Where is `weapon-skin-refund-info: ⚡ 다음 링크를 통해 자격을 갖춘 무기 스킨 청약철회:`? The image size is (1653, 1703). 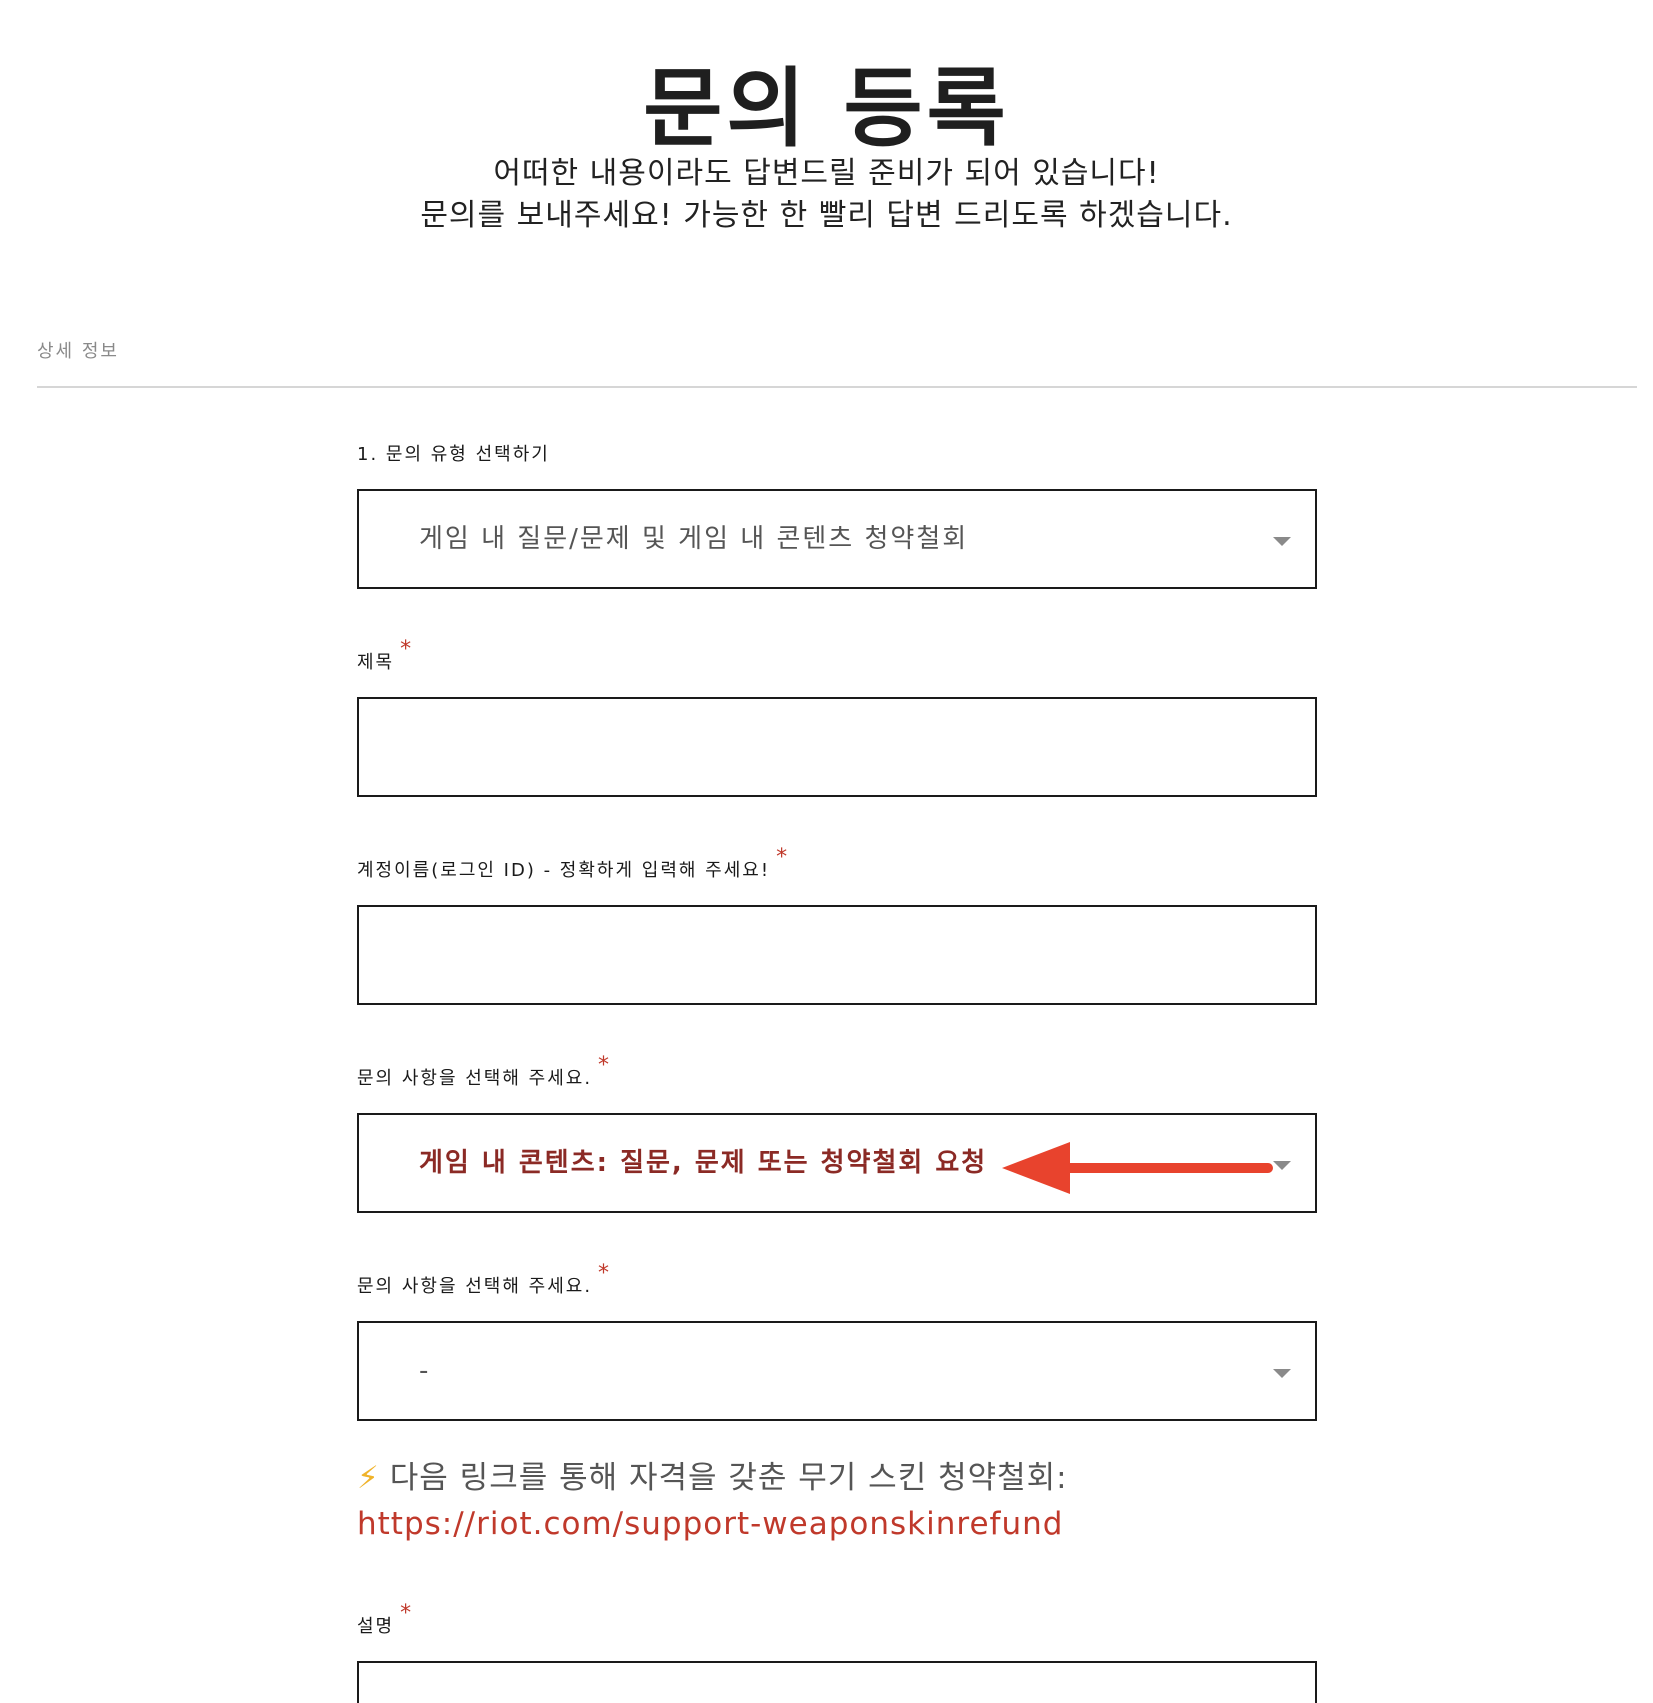
weapon-skin-refund-info: ⚡ 다음 링크를 통해 자격을 갖춘 무기 스킨 청약철회: is located at coordinates (712, 1474).